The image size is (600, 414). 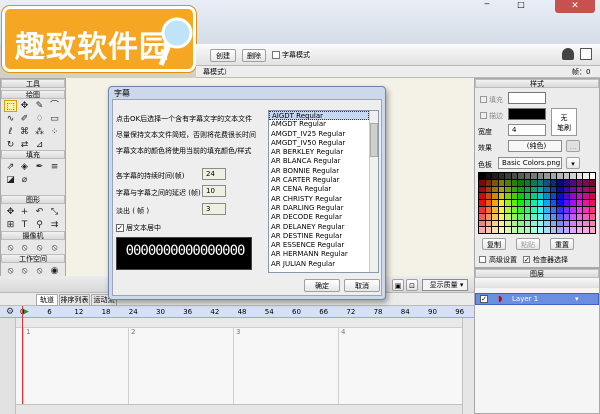 What do you see at coordinates (483, 115) in the screenshot?
I see `stroke-checkbox` at bounding box center [483, 115].